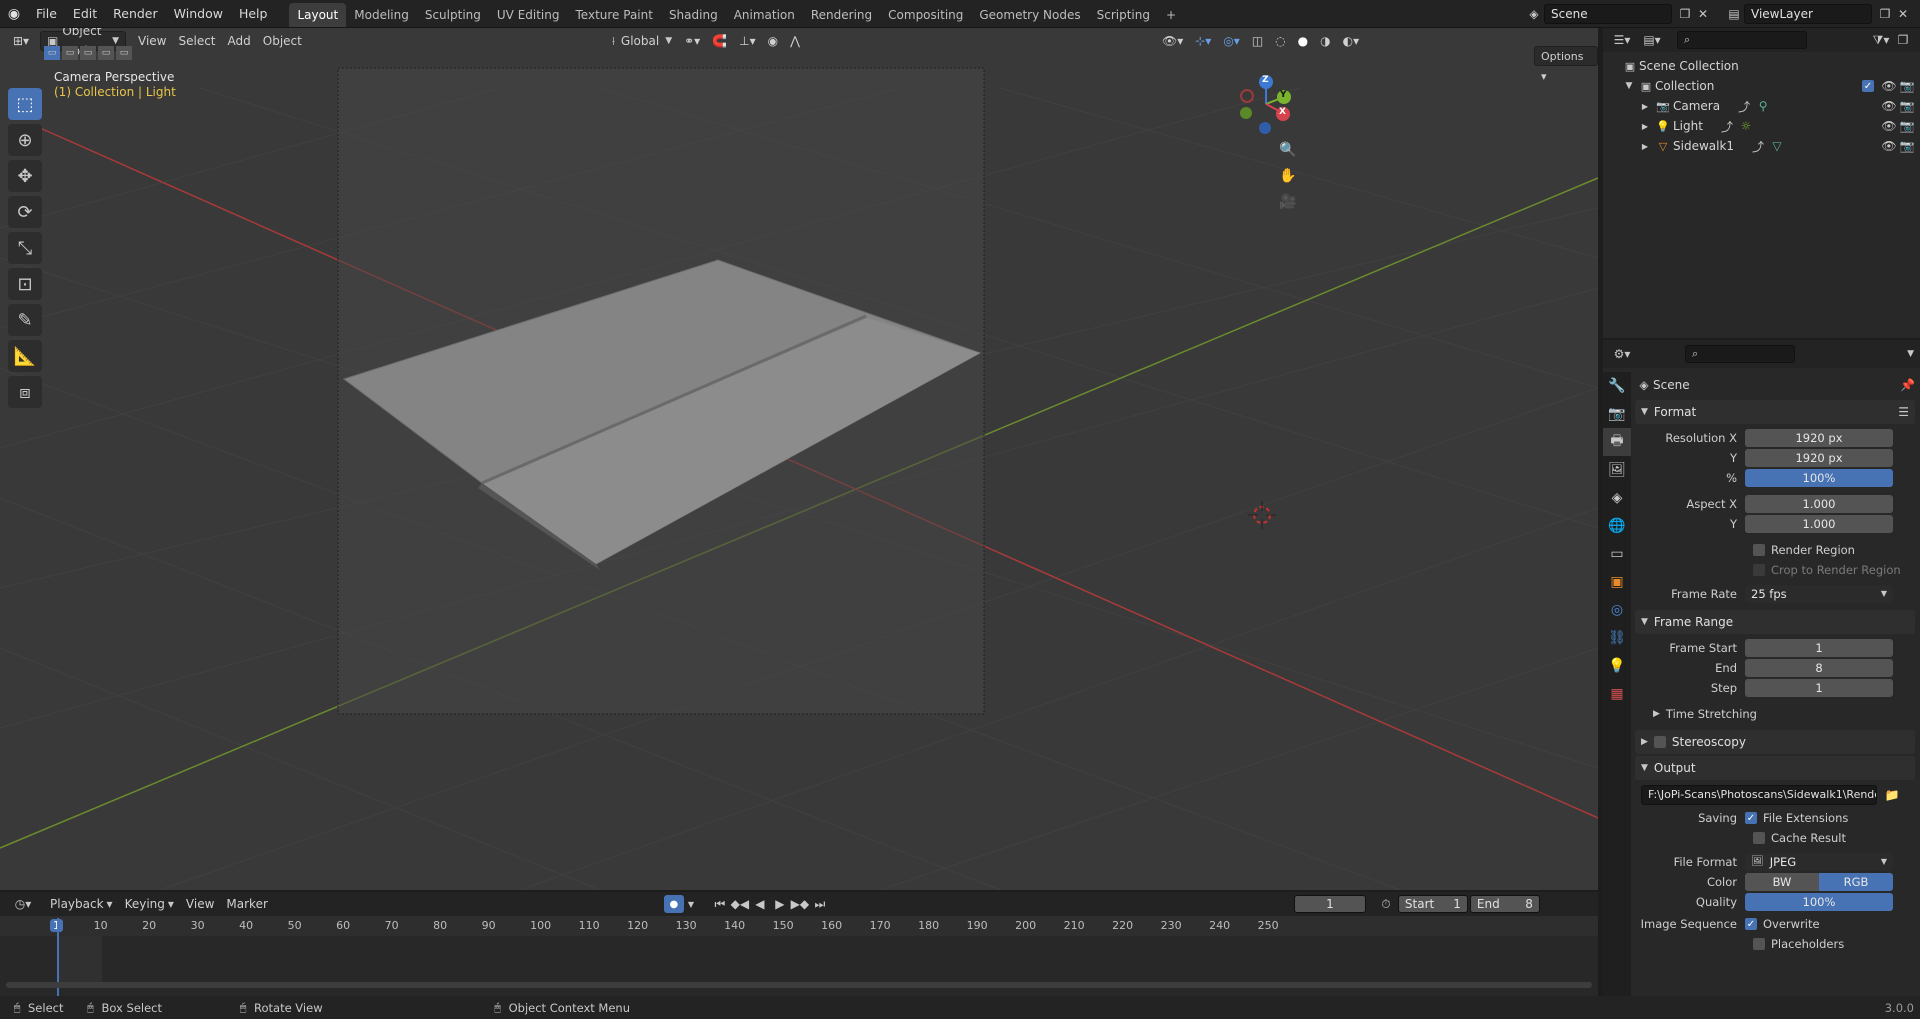 Image resolution: width=1920 pixels, height=1019 pixels. I want to click on pan-hand-icon: ✋, so click(1288, 176).